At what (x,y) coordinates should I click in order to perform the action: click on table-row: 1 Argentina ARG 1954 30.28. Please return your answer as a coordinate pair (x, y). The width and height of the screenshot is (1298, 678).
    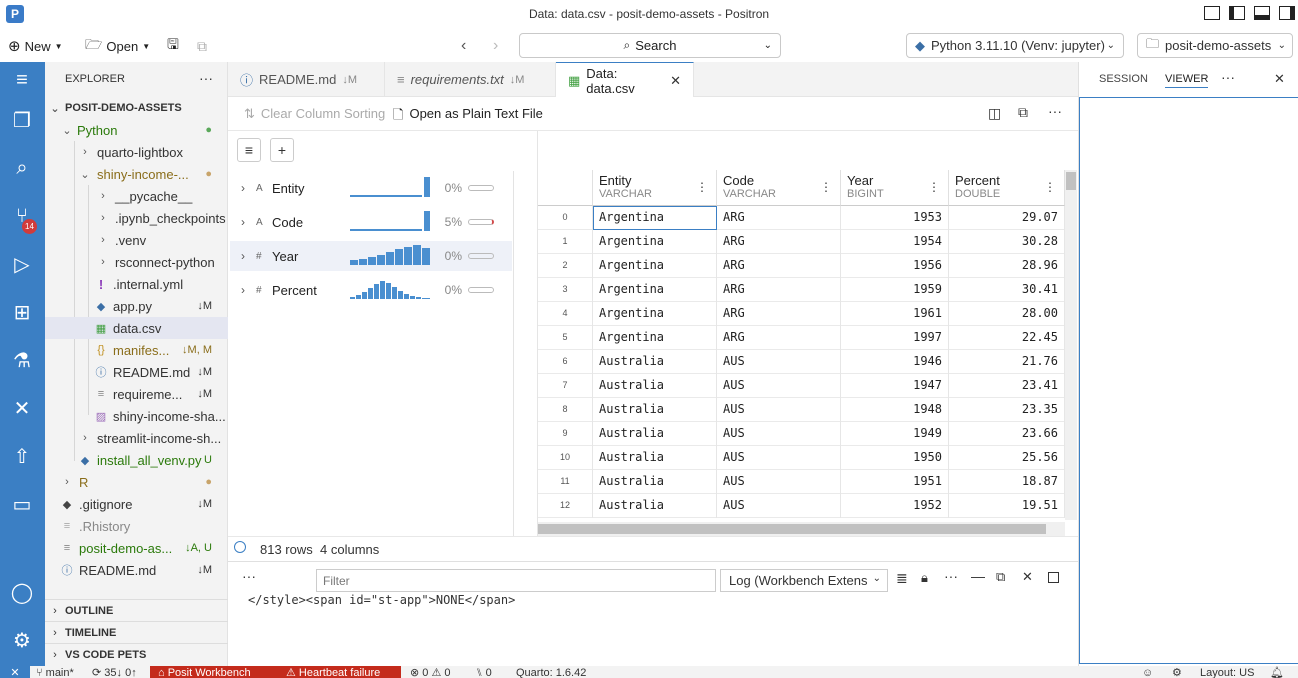
    Looking at the image, I should click on (801, 242).